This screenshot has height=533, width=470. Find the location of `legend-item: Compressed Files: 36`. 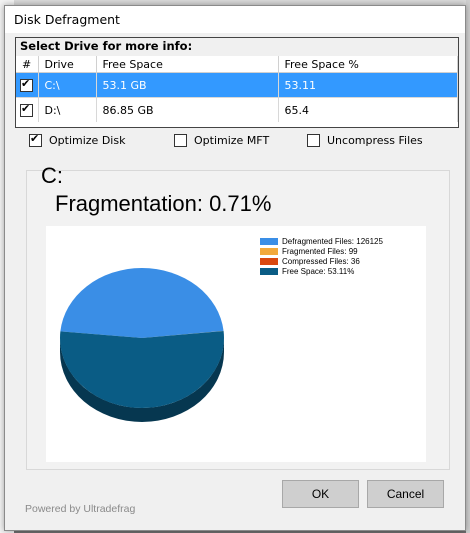

legend-item: Compressed Files: 36 is located at coordinates (321, 261).